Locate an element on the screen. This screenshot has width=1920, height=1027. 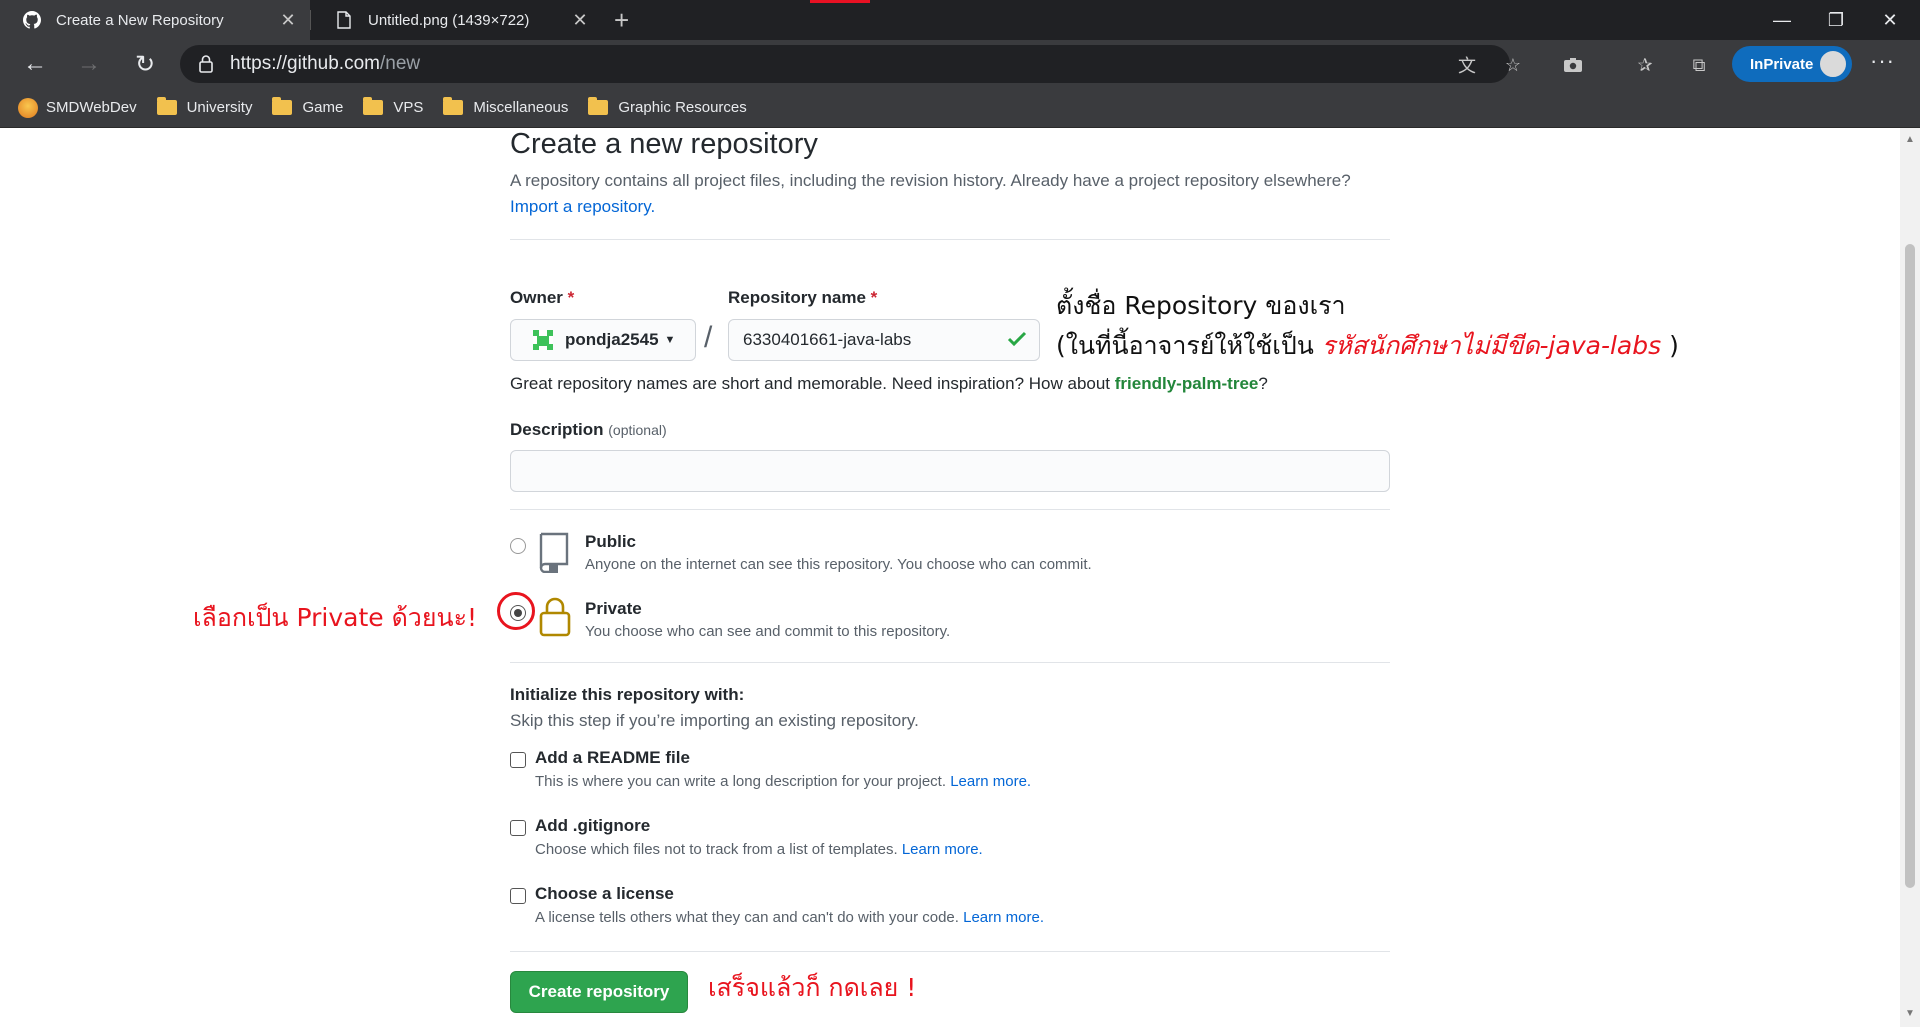
description-label-text: Description is located at coordinates (557, 429).